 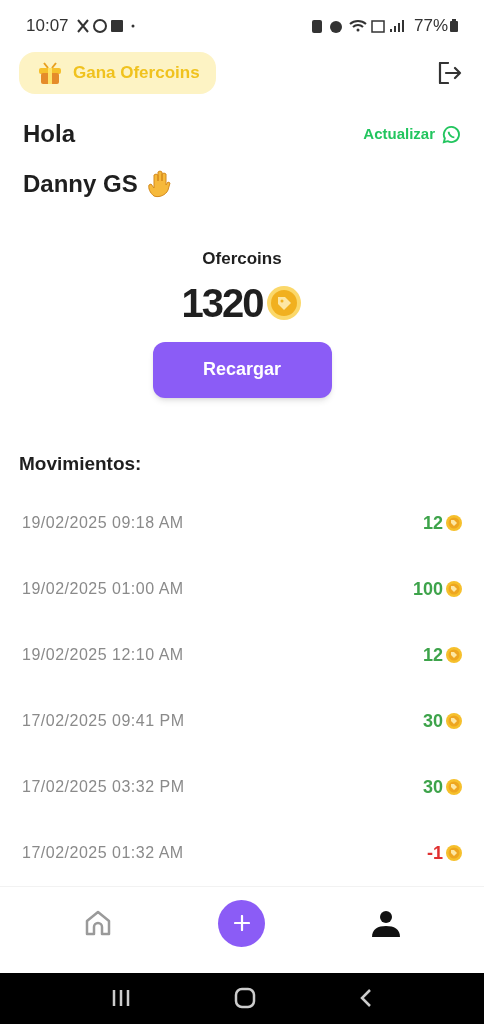 What do you see at coordinates (103, 589) in the screenshot?
I see `movement-date: 19/02/2025 01:00 AM` at bounding box center [103, 589].